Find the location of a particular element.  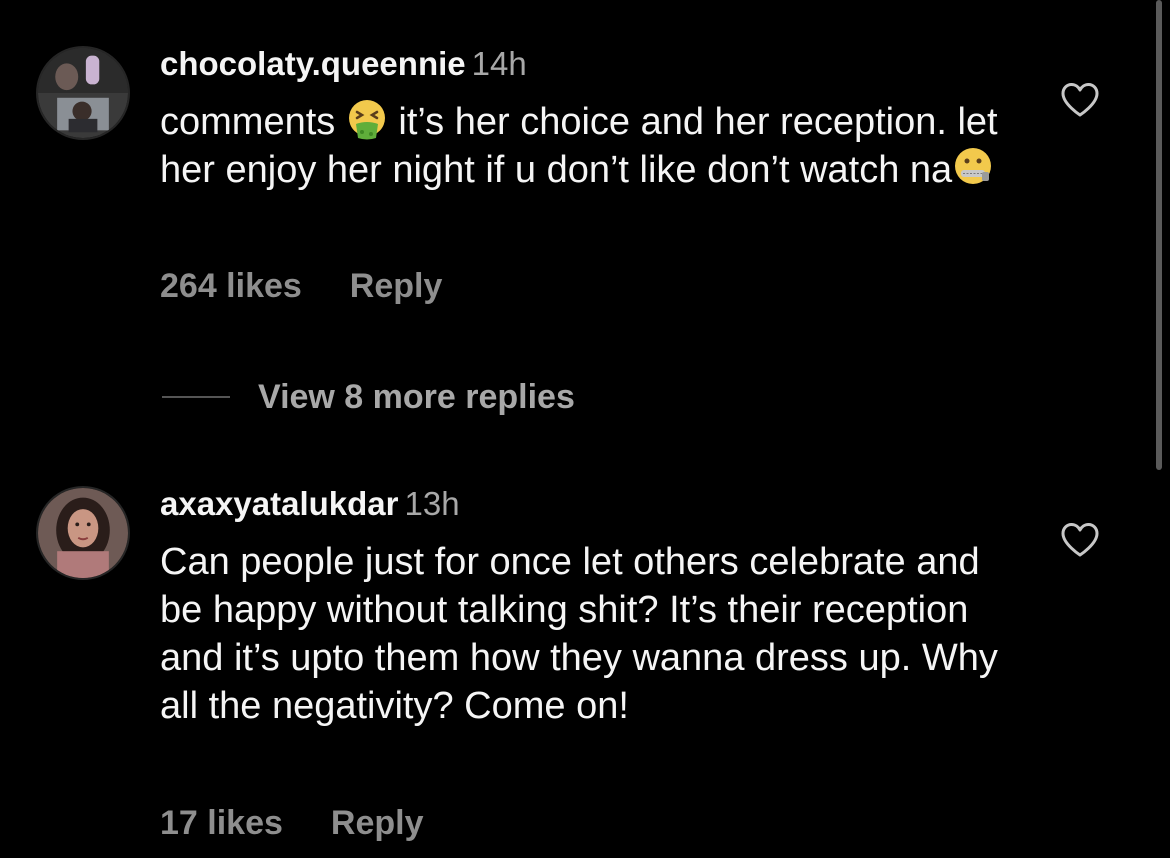

comment-text-part: comments is located at coordinates (248, 122).